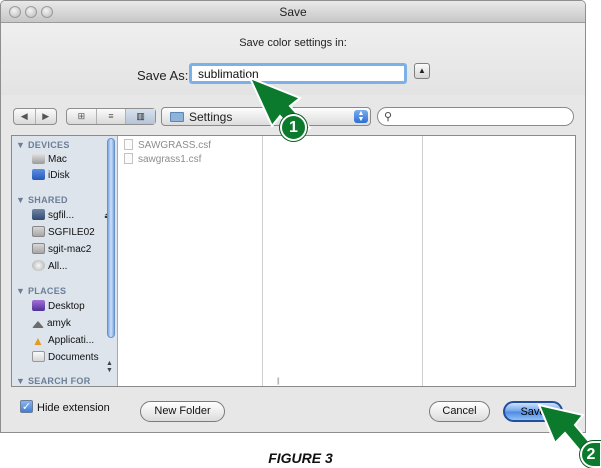  Describe the element at coordinates (38, 174) in the screenshot. I see `idisk-icon` at that location.